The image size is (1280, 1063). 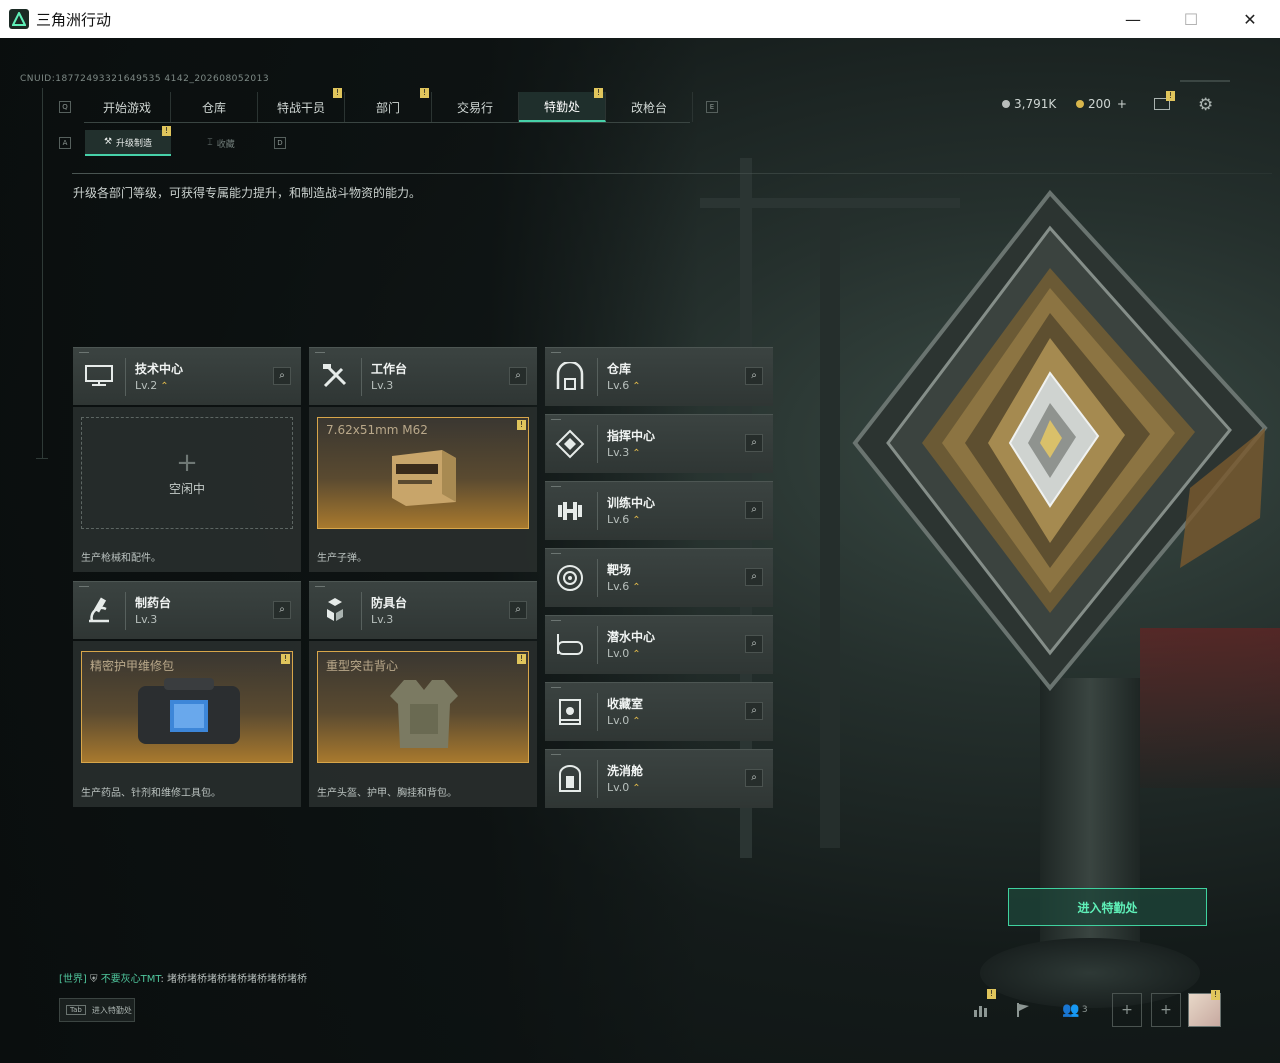 I want to click on tab-label: 开始游戏, so click(x=126, y=107).